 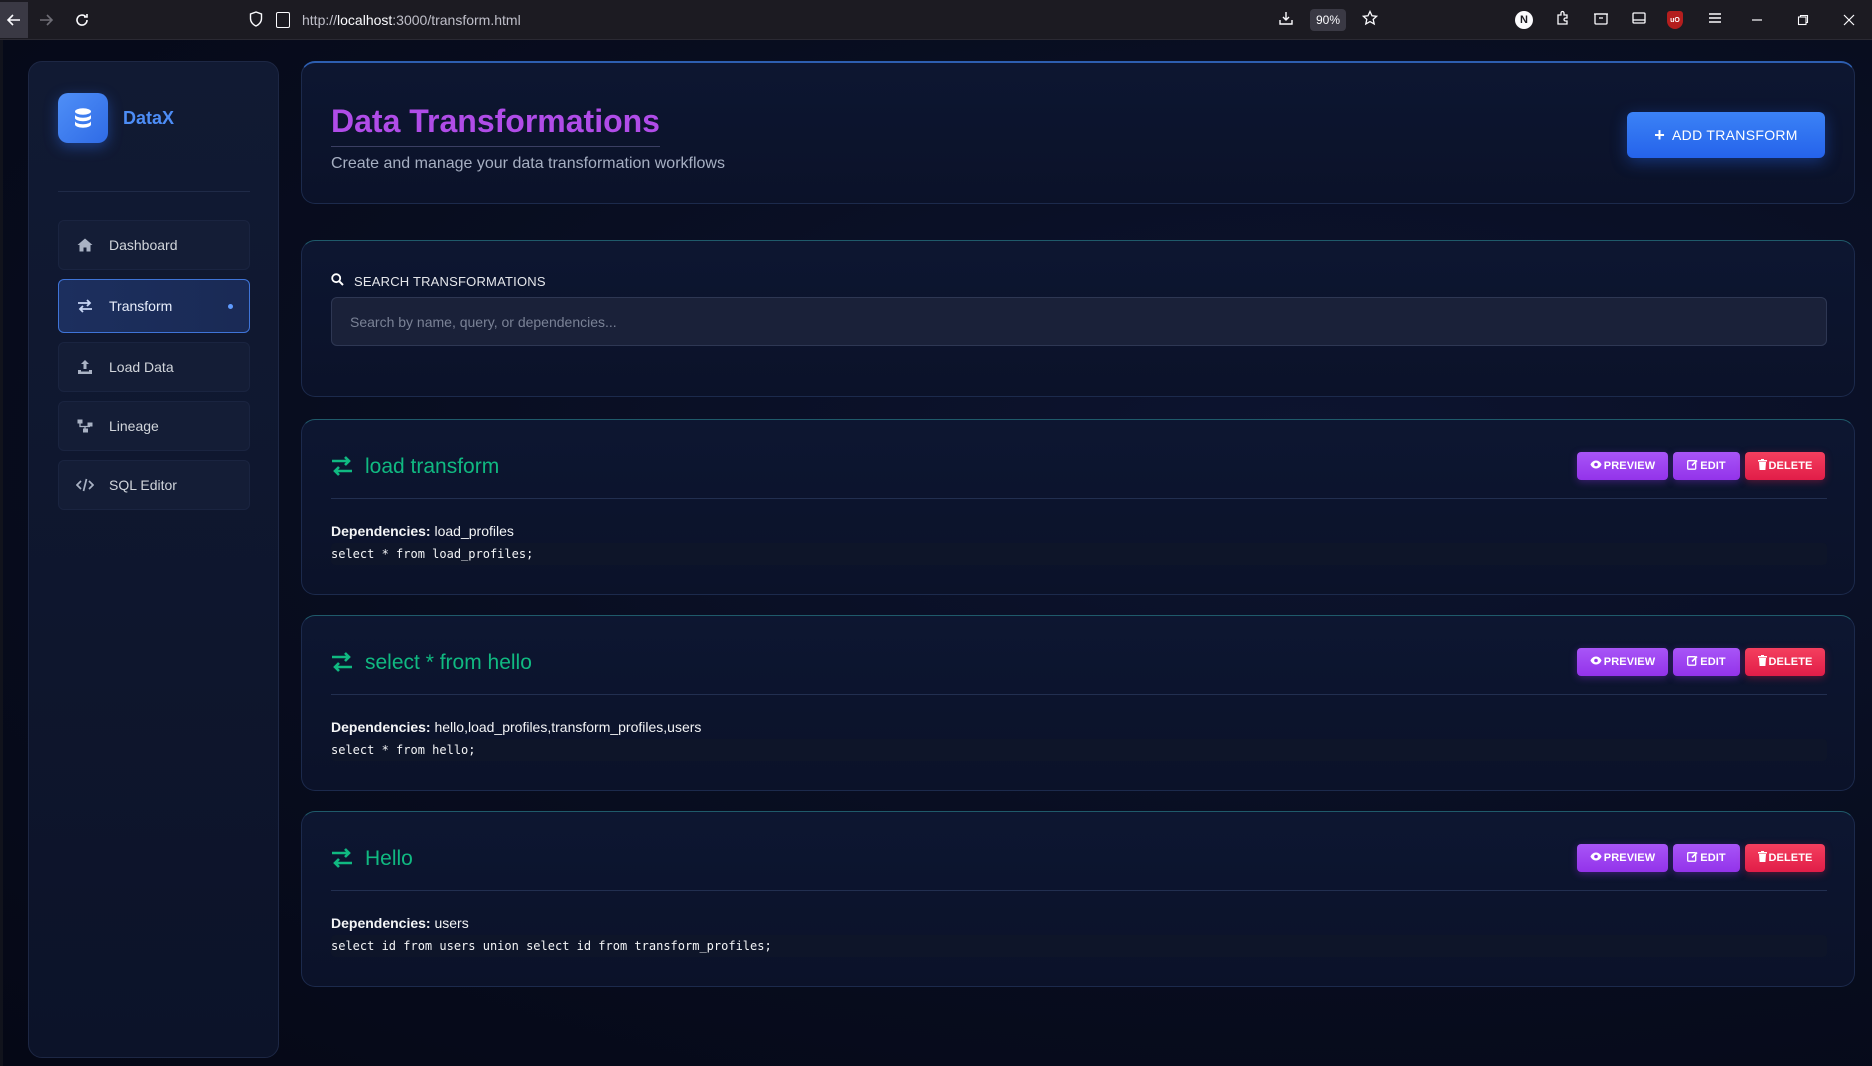 I want to click on brand: DataX, so click(x=116, y=118).